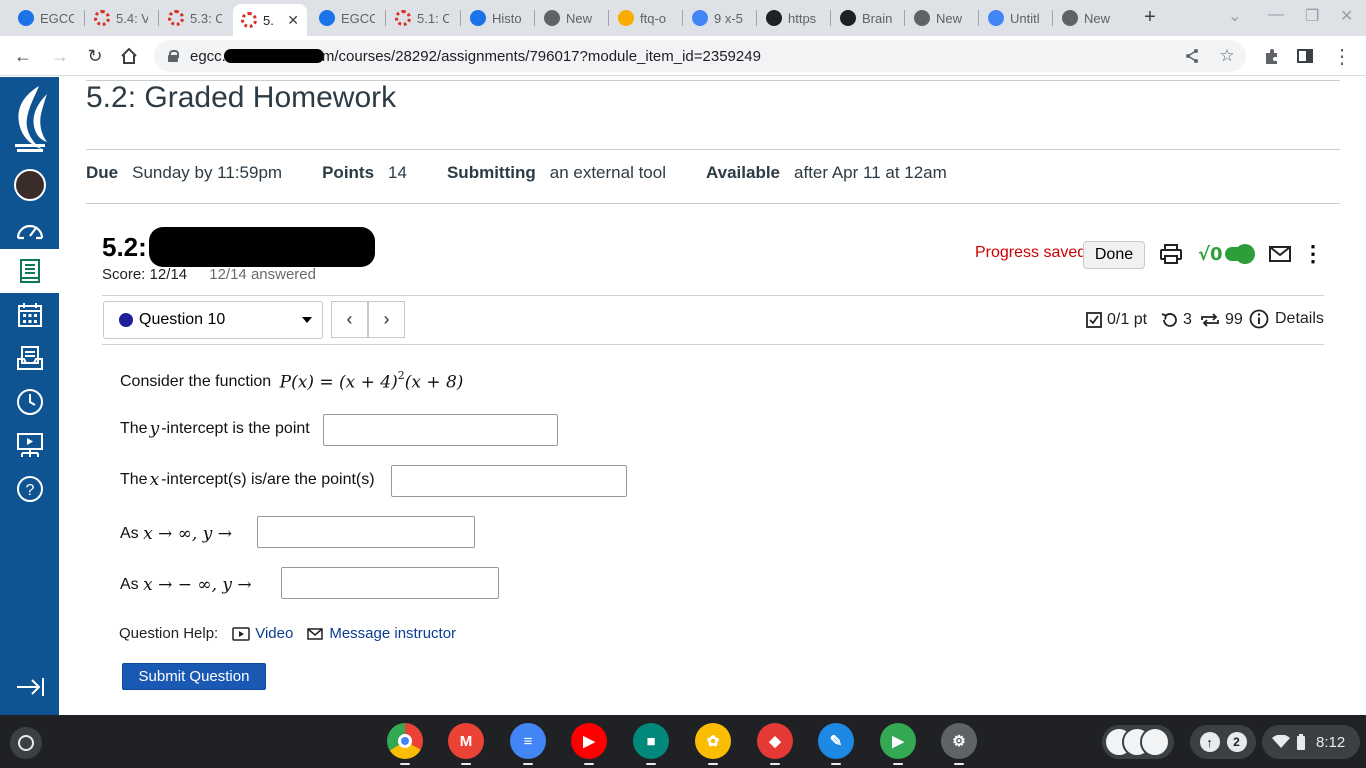  What do you see at coordinates (194, 676) in the screenshot?
I see `submit-question-button: Submit Question` at bounding box center [194, 676].